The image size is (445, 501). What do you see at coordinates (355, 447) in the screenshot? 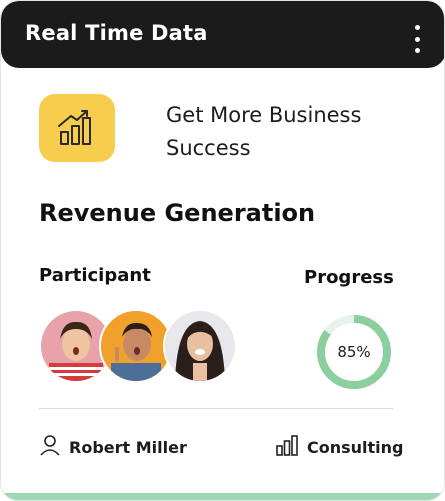
I see `category-label: Consulting` at bounding box center [355, 447].